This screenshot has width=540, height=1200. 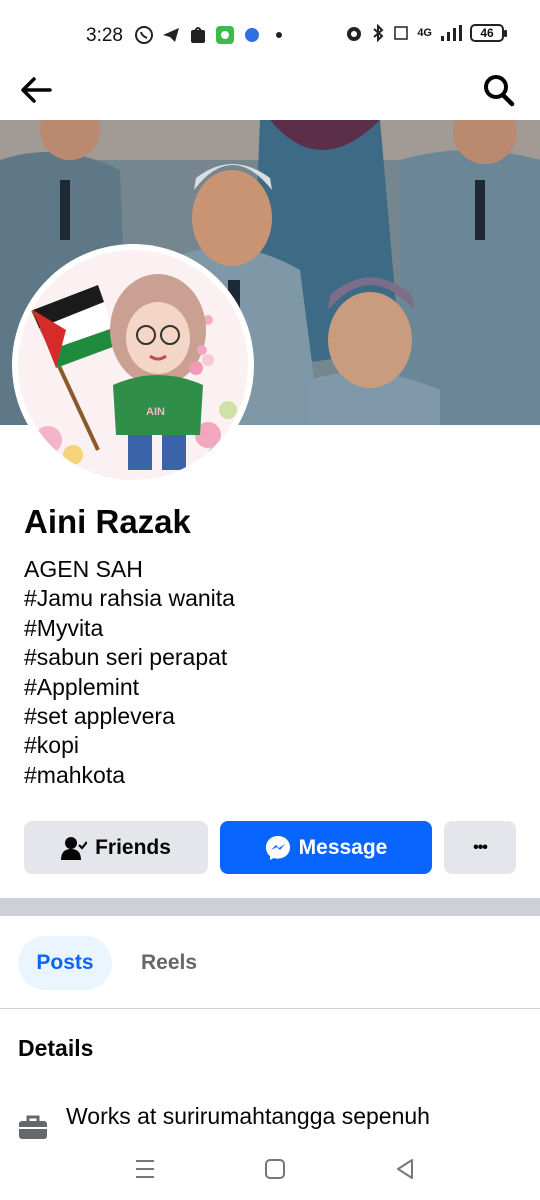 What do you see at coordinates (405, 1169) in the screenshot?
I see `back-nav-icon` at bounding box center [405, 1169].